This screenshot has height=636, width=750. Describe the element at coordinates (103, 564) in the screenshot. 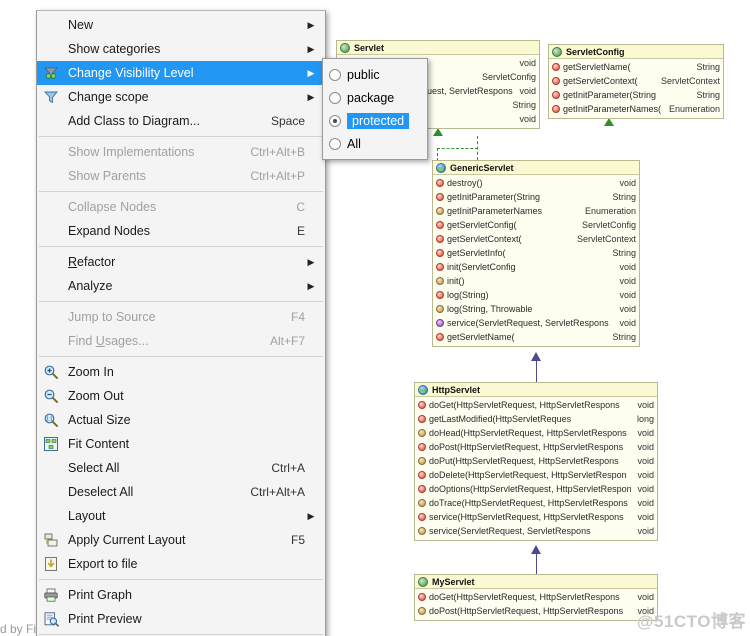

I see `menu-item-label: Export to file` at that location.